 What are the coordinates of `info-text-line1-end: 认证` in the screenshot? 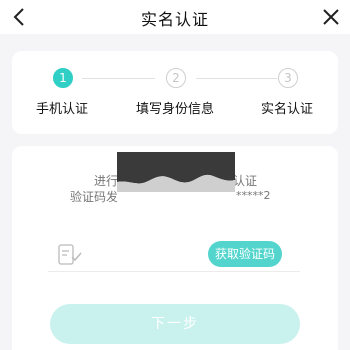 It's located at (245, 181).